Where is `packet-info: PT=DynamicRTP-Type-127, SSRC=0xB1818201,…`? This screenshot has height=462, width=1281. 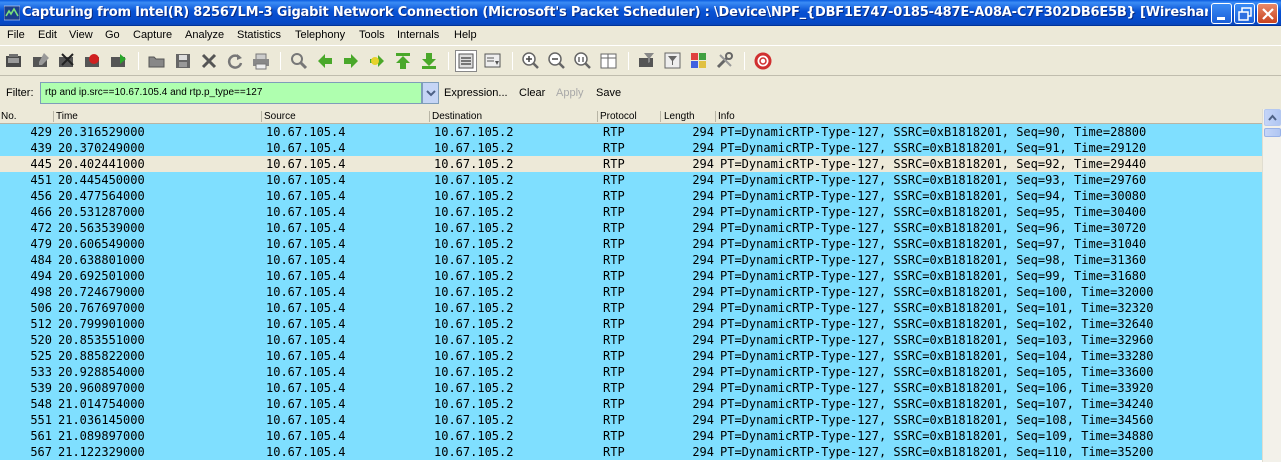
packet-info: PT=DynamicRTP-Type-127, SSRC=0xB1818201,… is located at coordinates (933, 196).